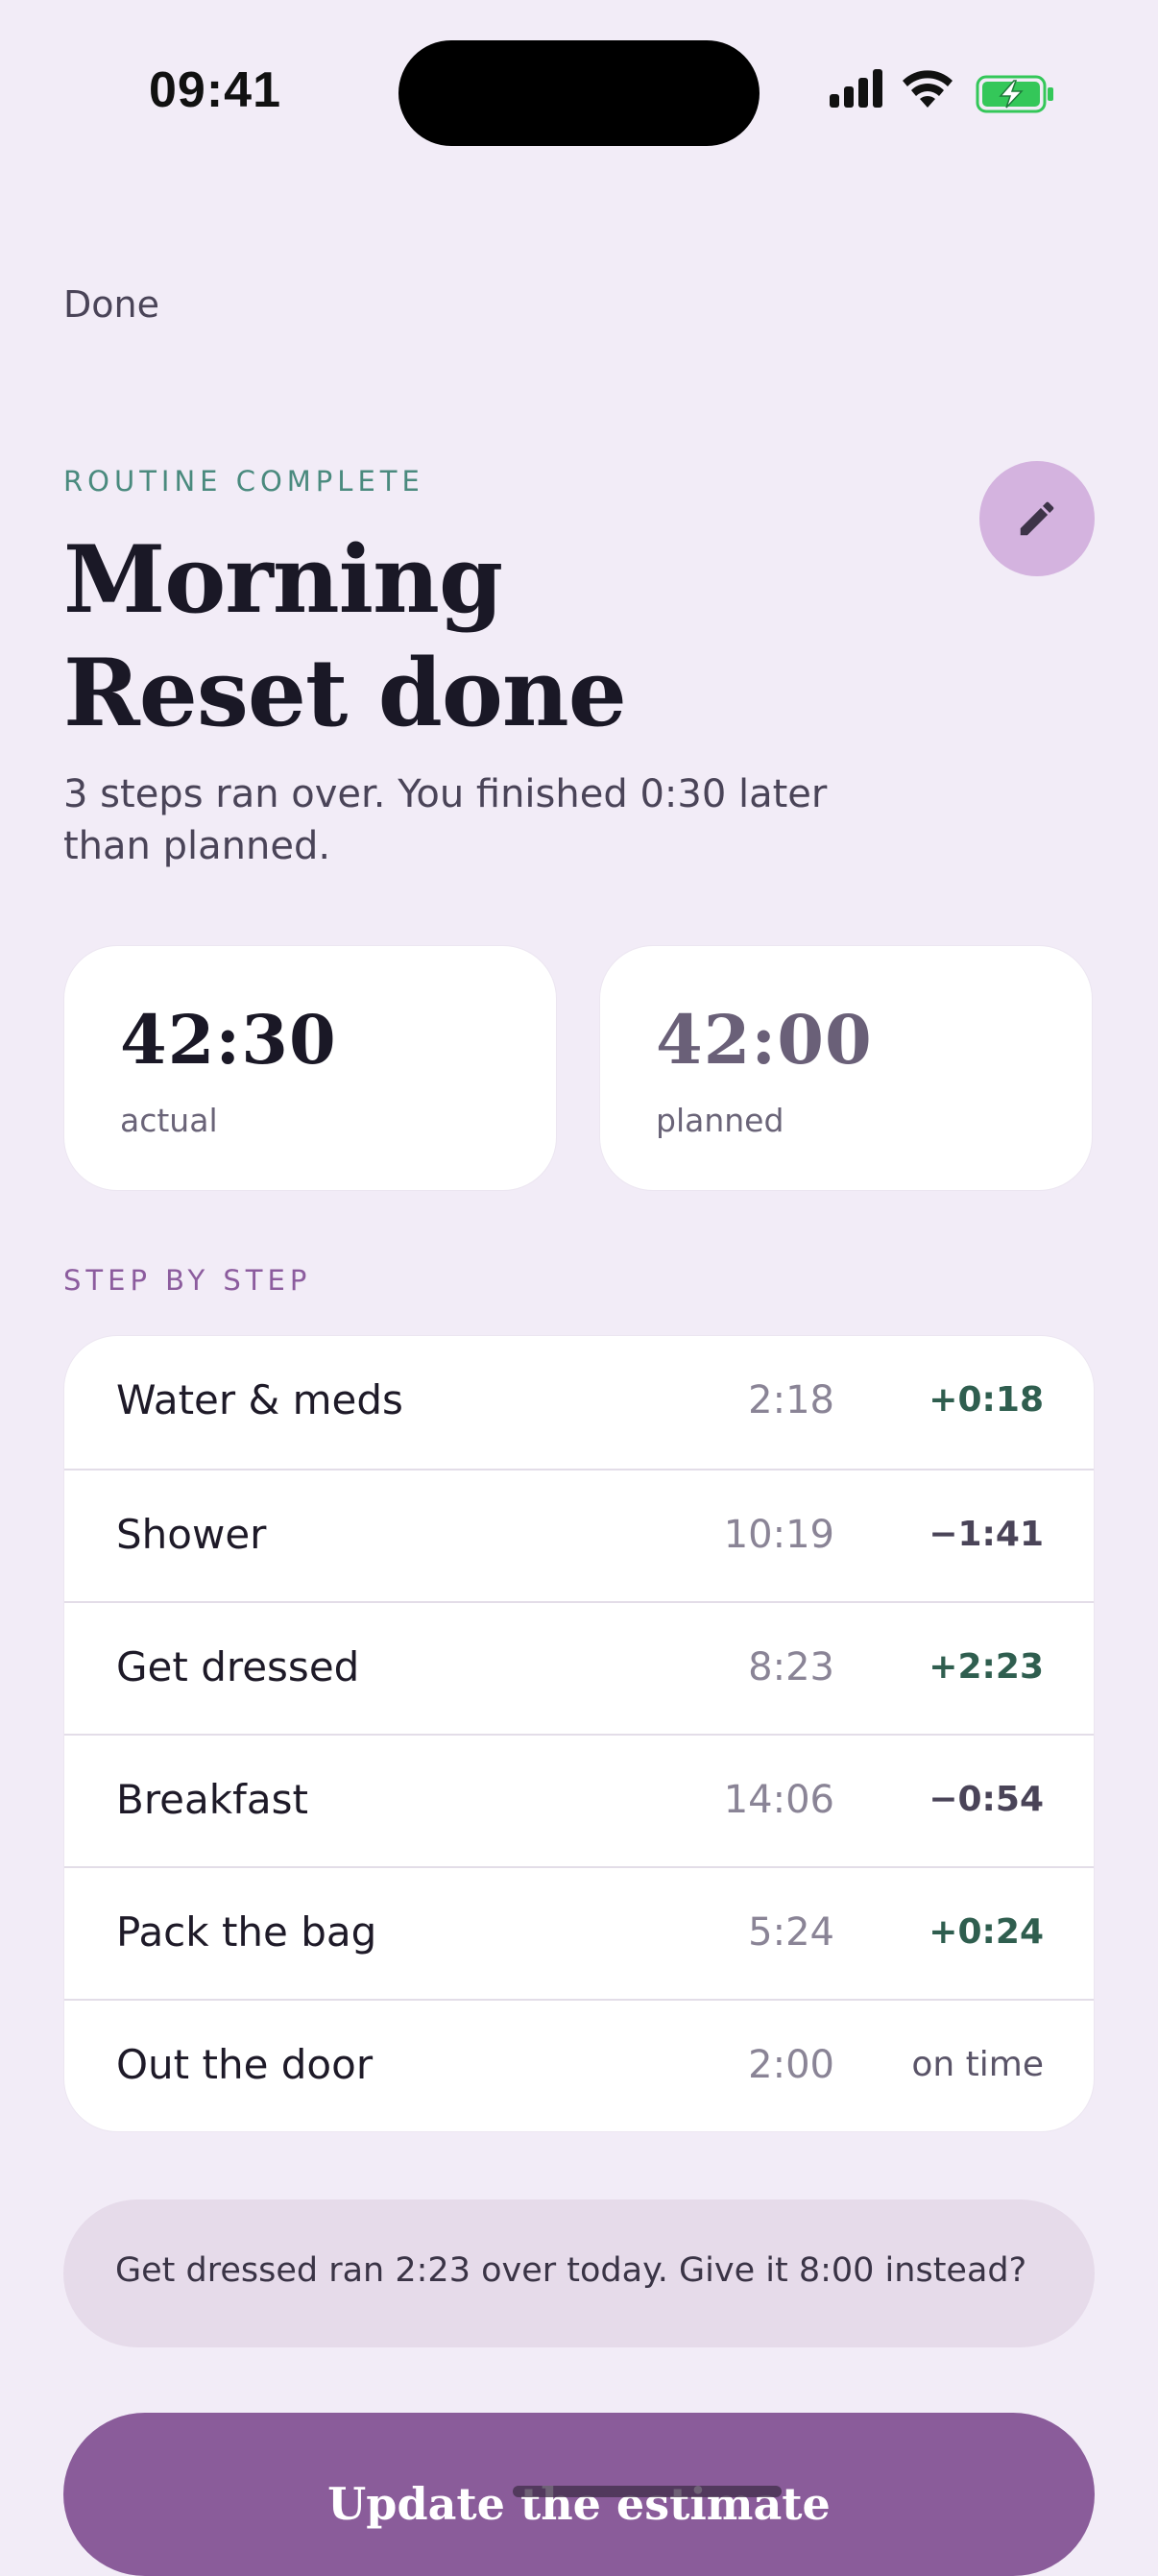 Image resolution: width=1158 pixels, height=2576 pixels. What do you see at coordinates (245, 2064) in the screenshot?
I see `step-name: Out the door` at bounding box center [245, 2064].